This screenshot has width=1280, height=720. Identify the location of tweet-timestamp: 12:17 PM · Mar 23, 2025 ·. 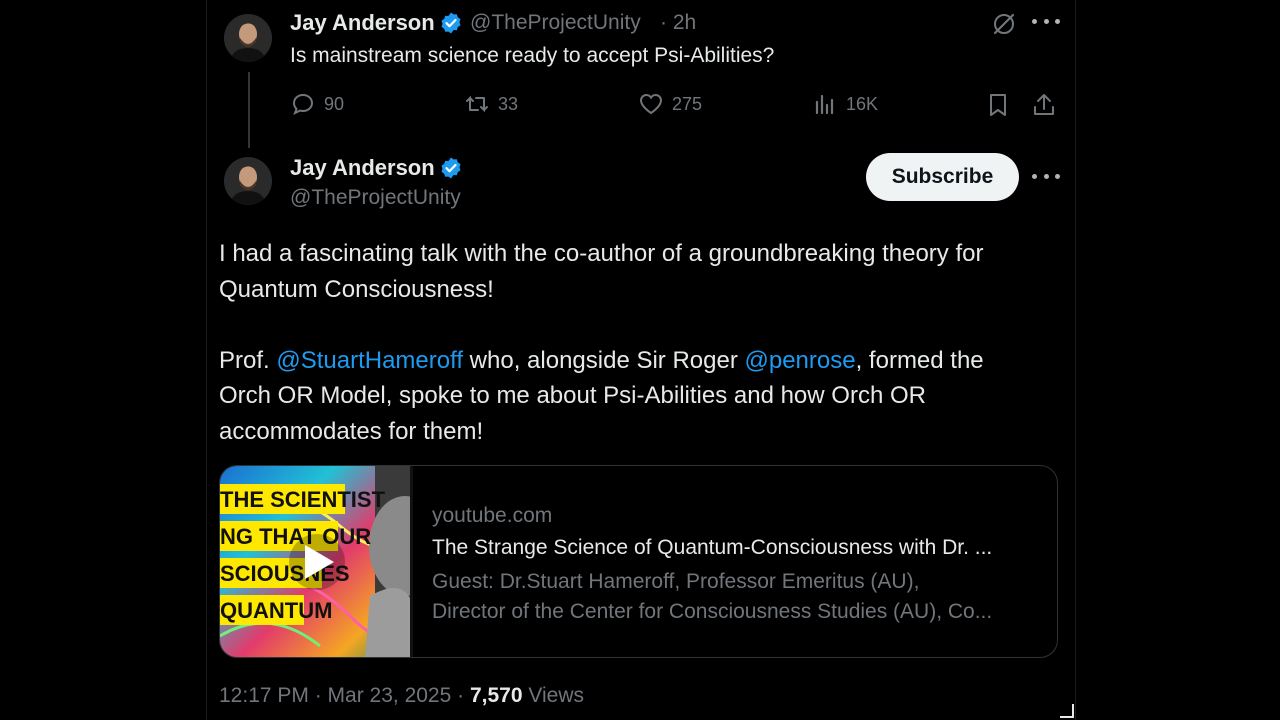
(344, 695).